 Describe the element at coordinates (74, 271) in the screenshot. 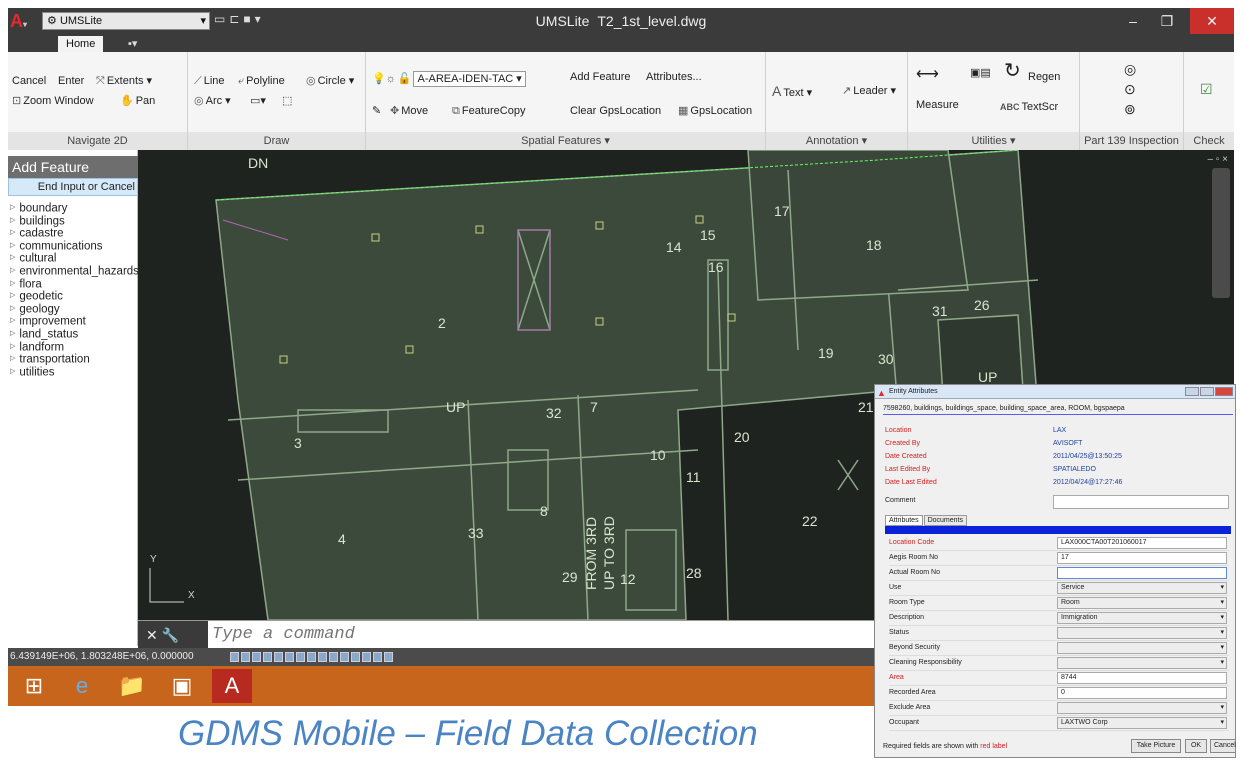

I see `tree-item-environmental-hazards: environmental_hazards` at that location.